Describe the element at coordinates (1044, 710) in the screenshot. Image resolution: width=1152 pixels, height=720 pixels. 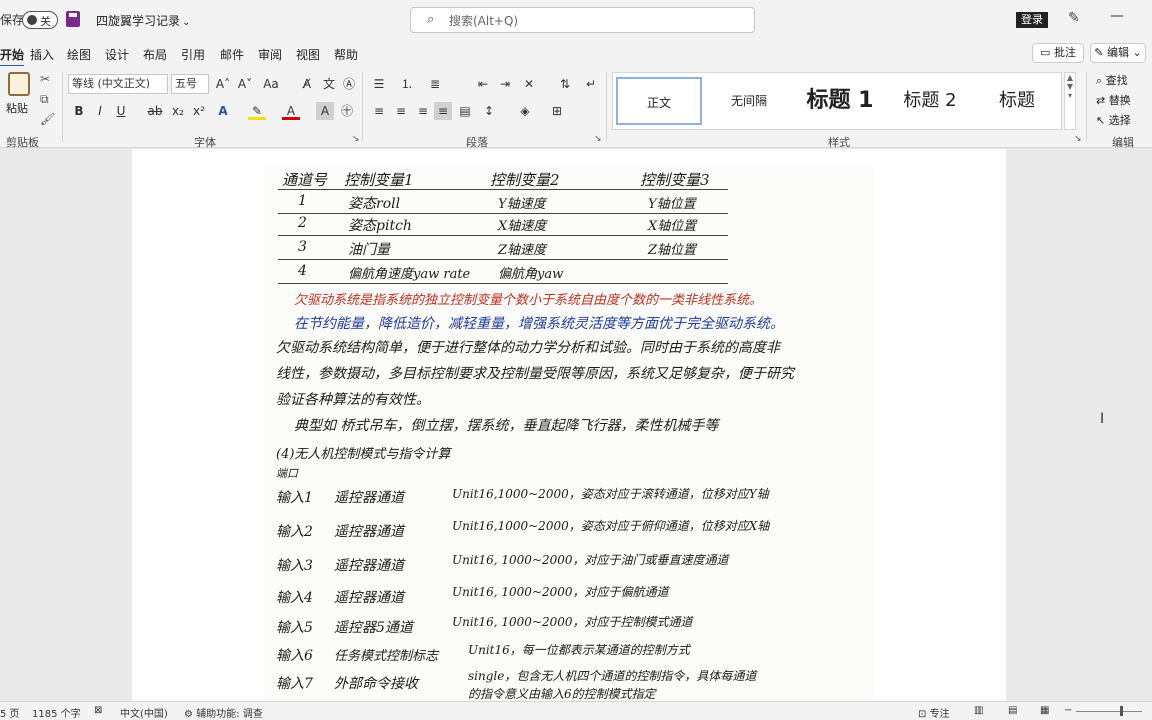
I see `web-layout-icon: ▦` at that location.